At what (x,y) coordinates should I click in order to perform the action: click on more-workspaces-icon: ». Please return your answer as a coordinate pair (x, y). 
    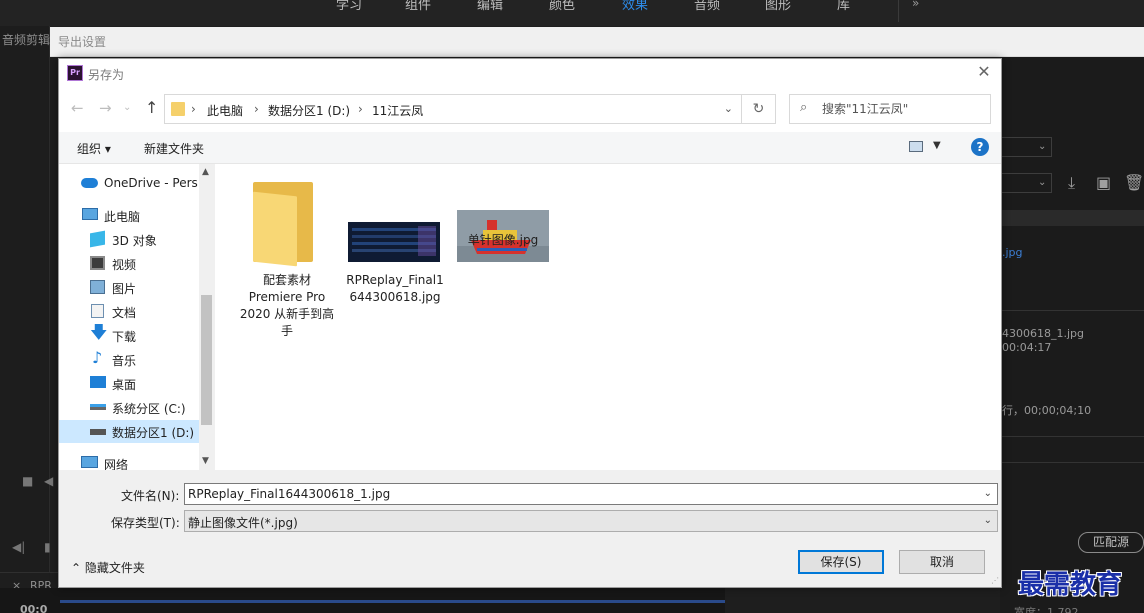
    Looking at the image, I should click on (915, 5).